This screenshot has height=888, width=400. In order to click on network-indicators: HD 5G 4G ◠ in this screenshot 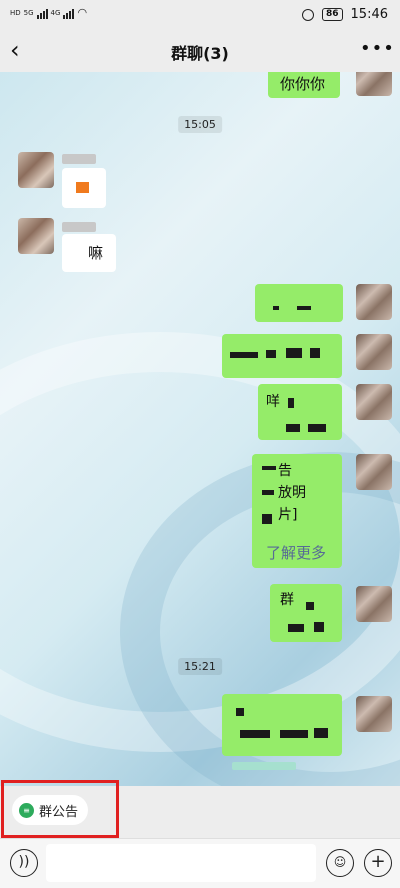, I will do `click(48, 12)`.